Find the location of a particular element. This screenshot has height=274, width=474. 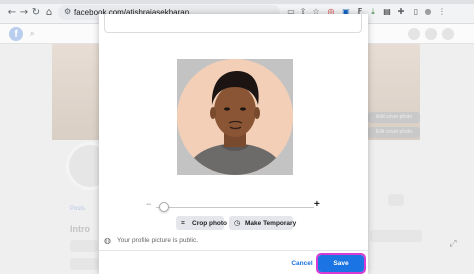

make-temporary-button: ◷ Make Temporary is located at coordinates (263, 223).